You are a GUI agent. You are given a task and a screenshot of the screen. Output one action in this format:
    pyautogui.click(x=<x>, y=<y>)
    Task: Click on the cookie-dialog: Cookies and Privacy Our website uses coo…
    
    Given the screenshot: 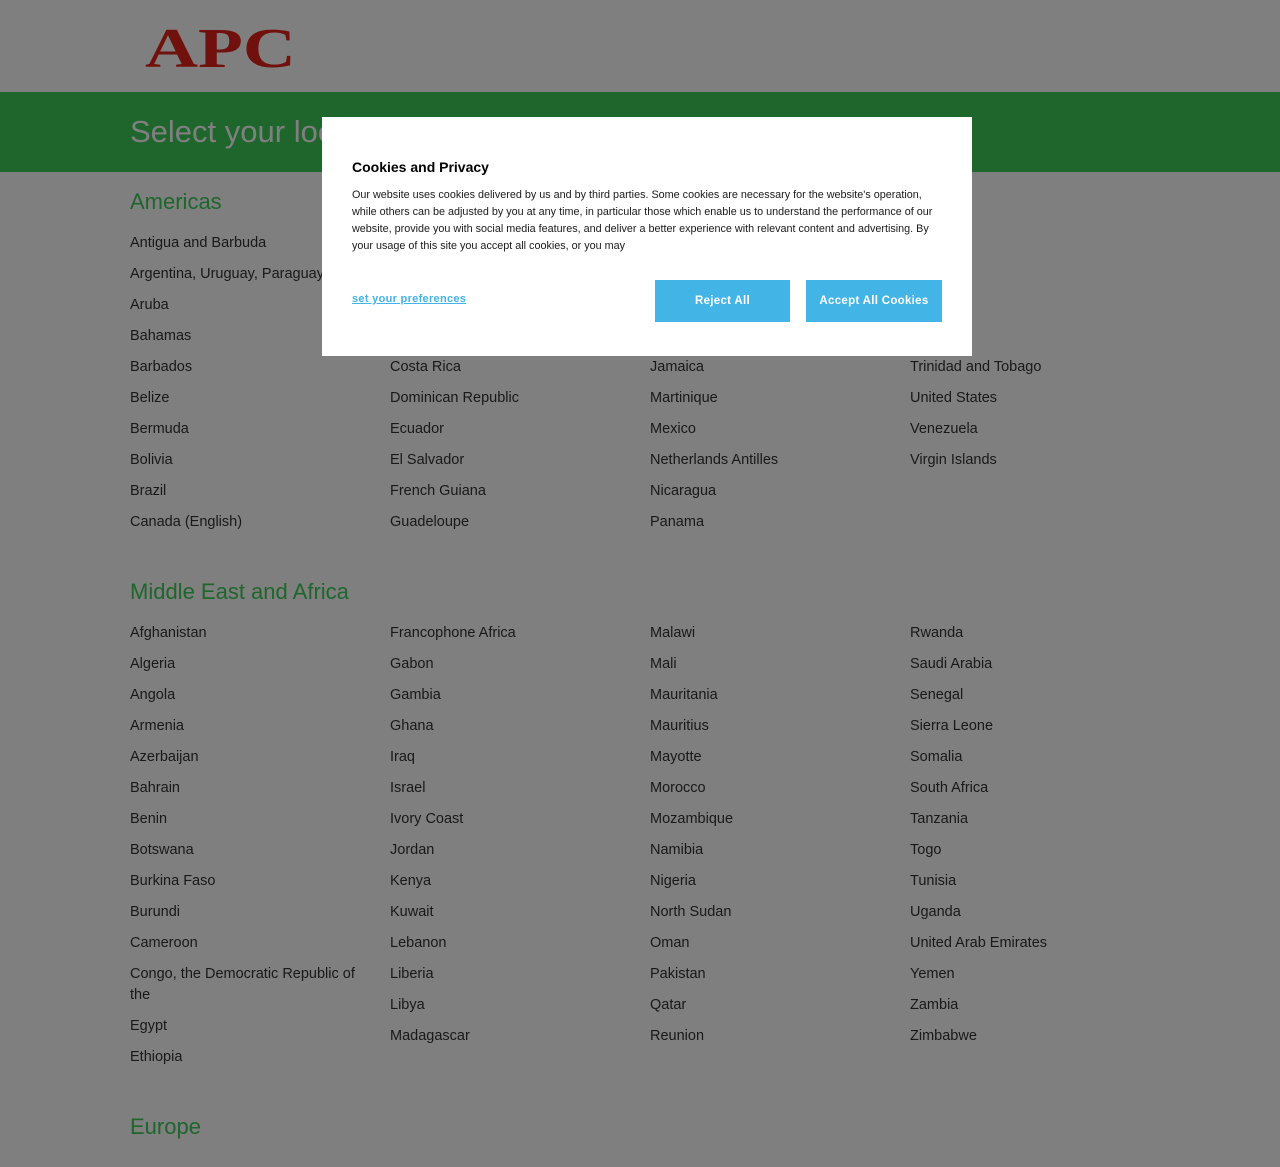 What is the action you would take?
    pyautogui.click(x=647, y=236)
    